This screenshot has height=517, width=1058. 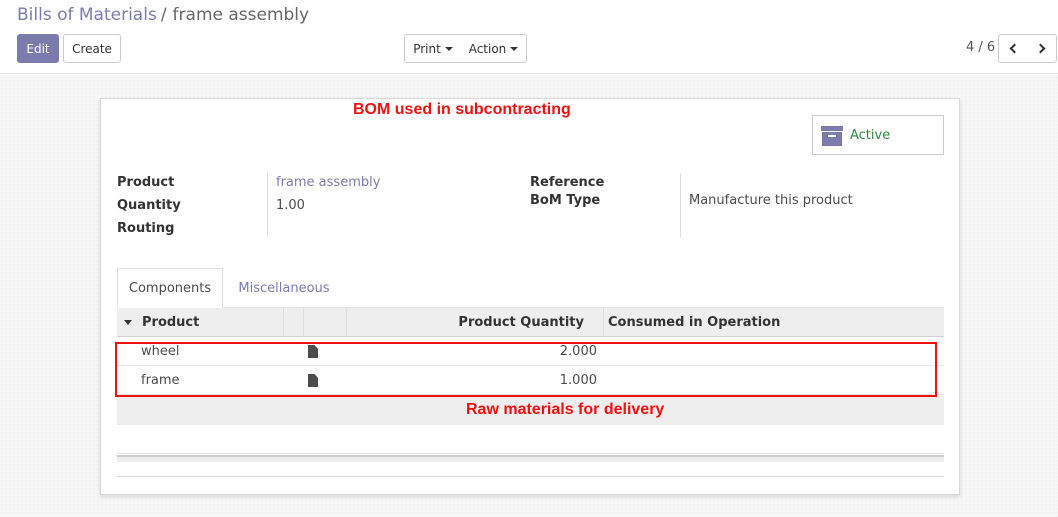 I want to click on pager-previous-button, so click(x=1013, y=48).